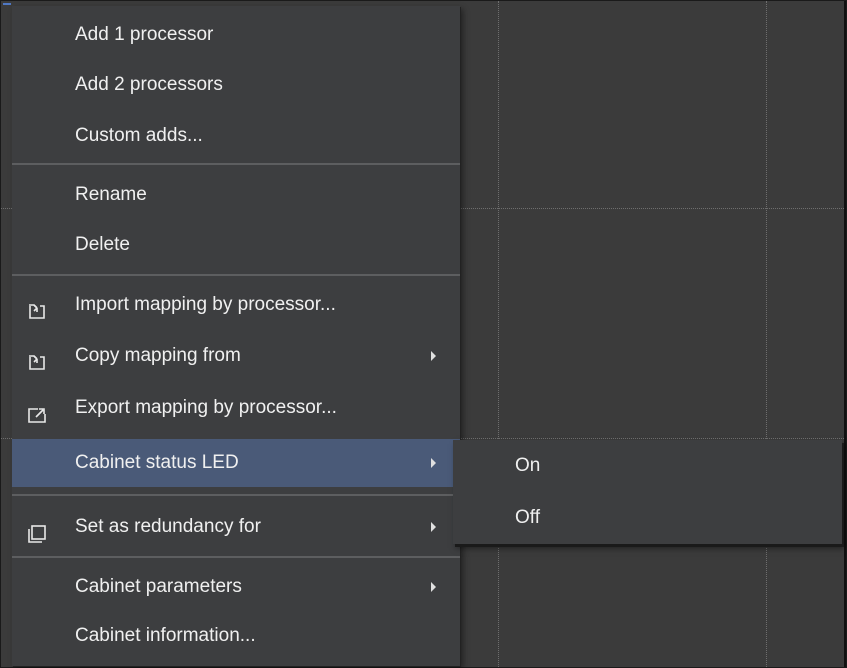  I want to click on cabinet-status-led-submenu: On Off, so click(647, 492).